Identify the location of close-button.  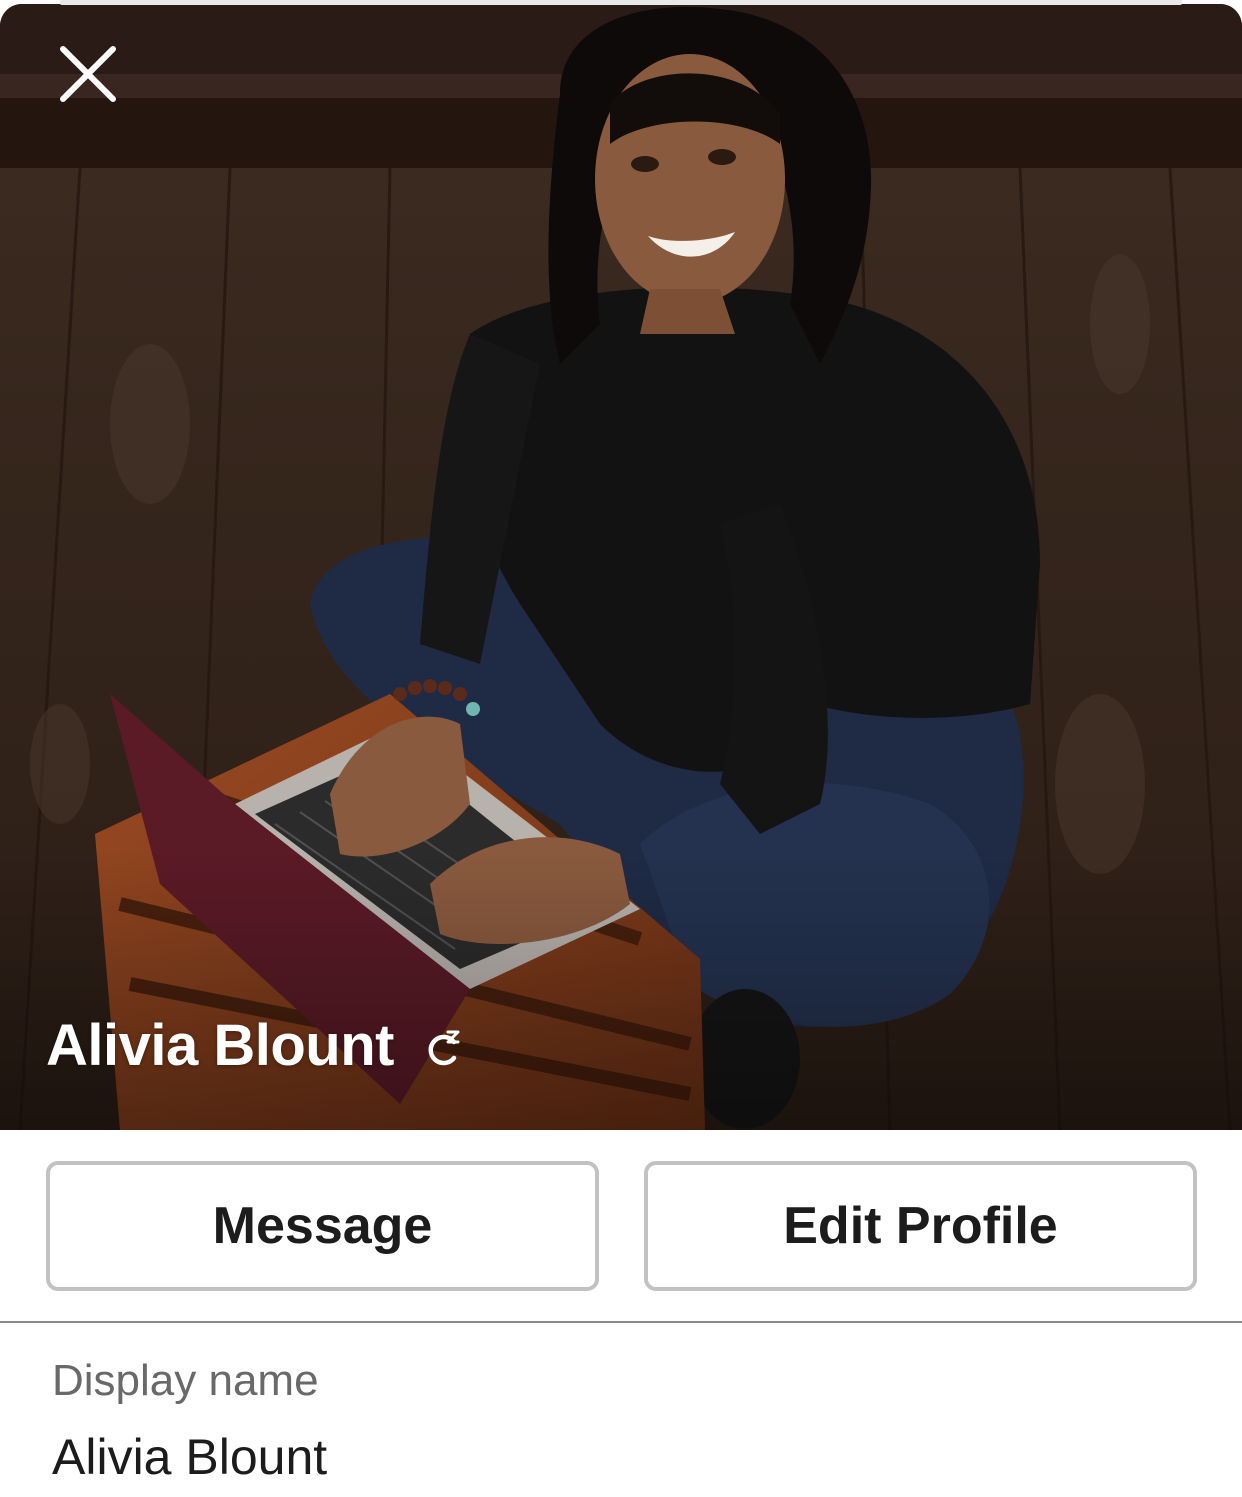
(88, 74).